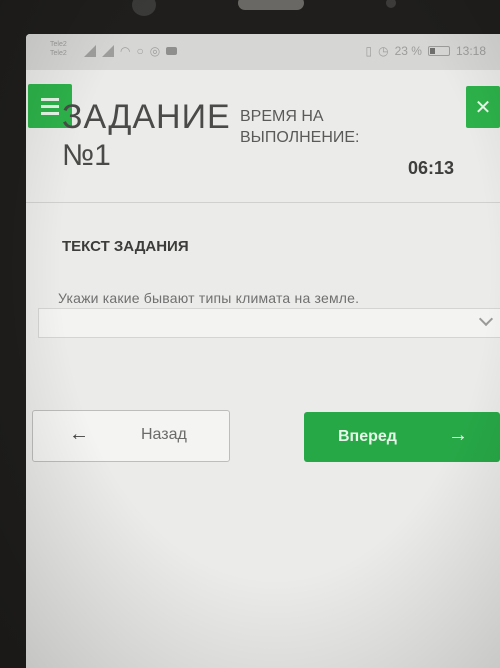 The height and width of the screenshot is (668, 500). I want to click on arrow-right-icon: →, so click(458, 435).